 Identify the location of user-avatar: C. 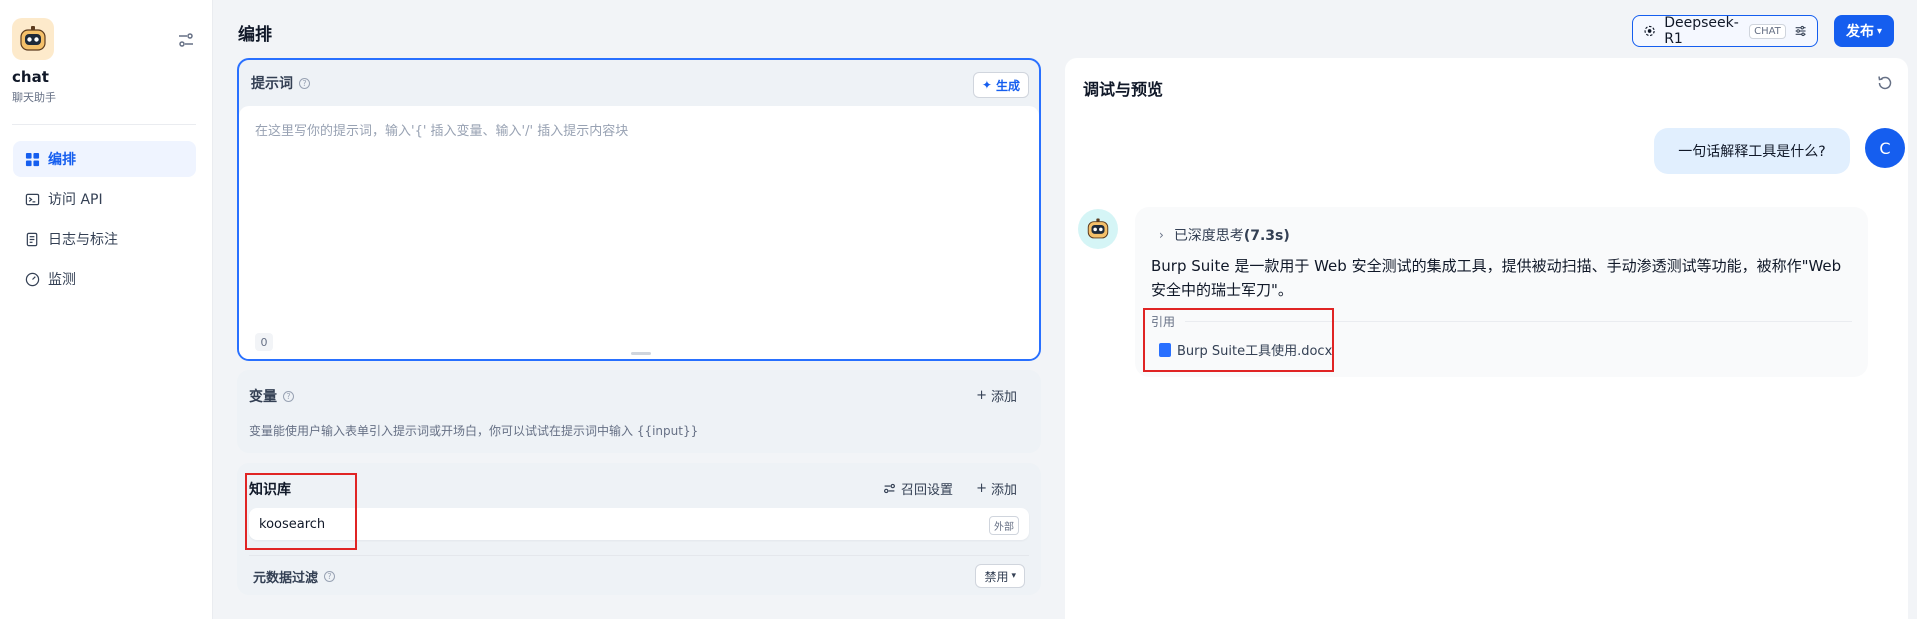
(1885, 148).